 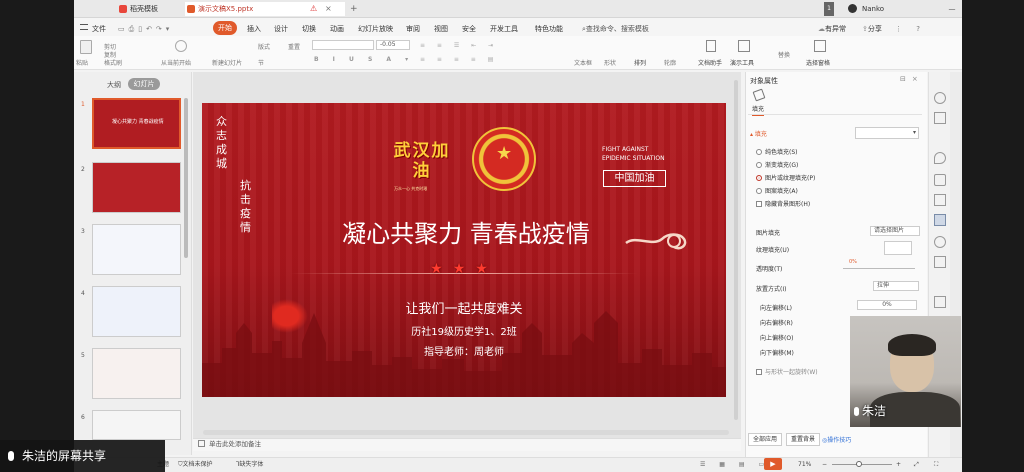 What do you see at coordinates (86, 47) in the screenshot?
I see `paste-icon` at bounding box center [86, 47].